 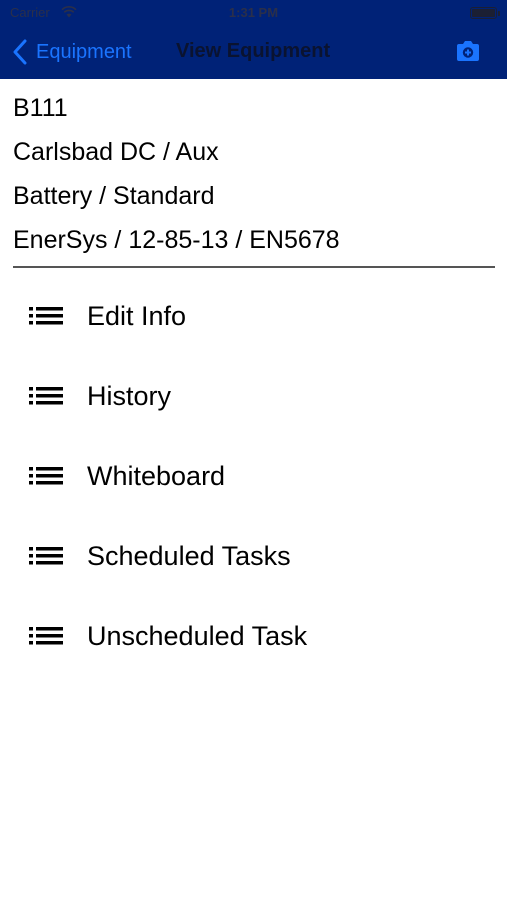 I want to click on equipment-id: B111, so click(x=40, y=108).